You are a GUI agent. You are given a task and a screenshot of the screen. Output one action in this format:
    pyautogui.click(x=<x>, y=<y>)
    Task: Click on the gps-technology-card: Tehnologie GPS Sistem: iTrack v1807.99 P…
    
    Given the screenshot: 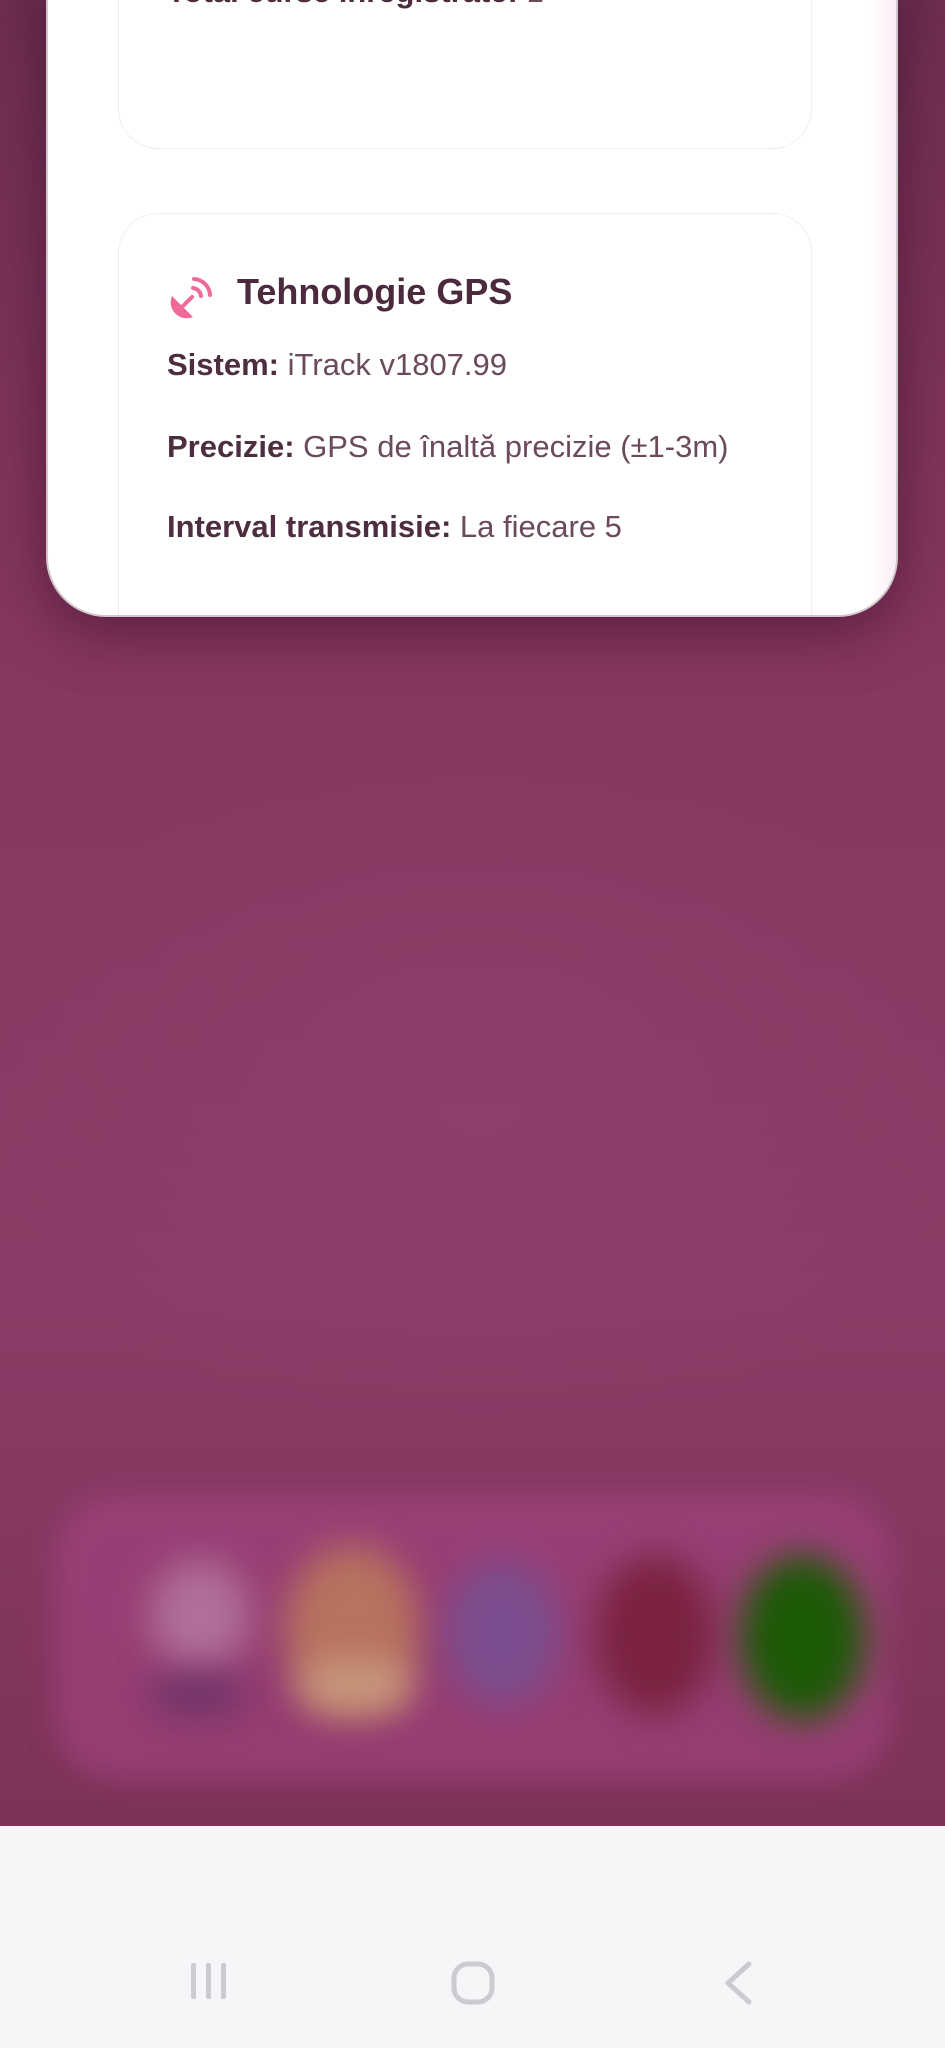 What is the action you would take?
    pyautogui.click(x=465, y=414)
    